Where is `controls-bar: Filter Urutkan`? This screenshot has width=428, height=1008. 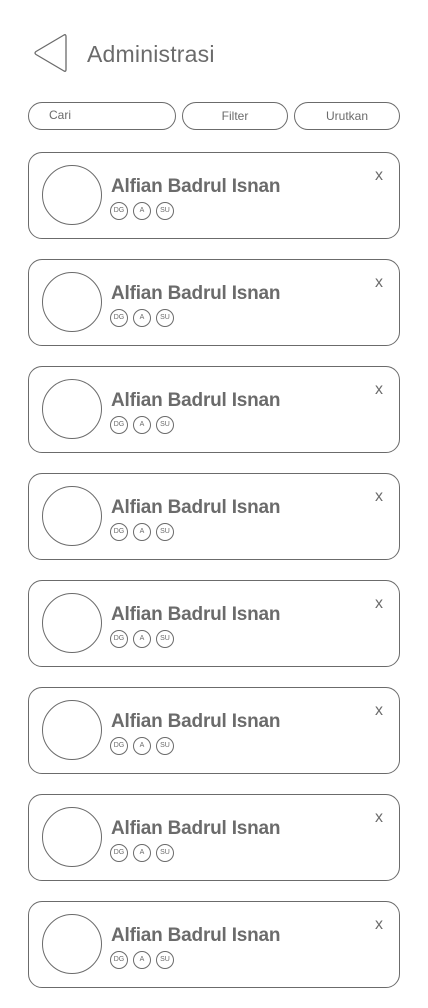 controls-bar: Filter Urutkan is located at coordinates (214, 117).